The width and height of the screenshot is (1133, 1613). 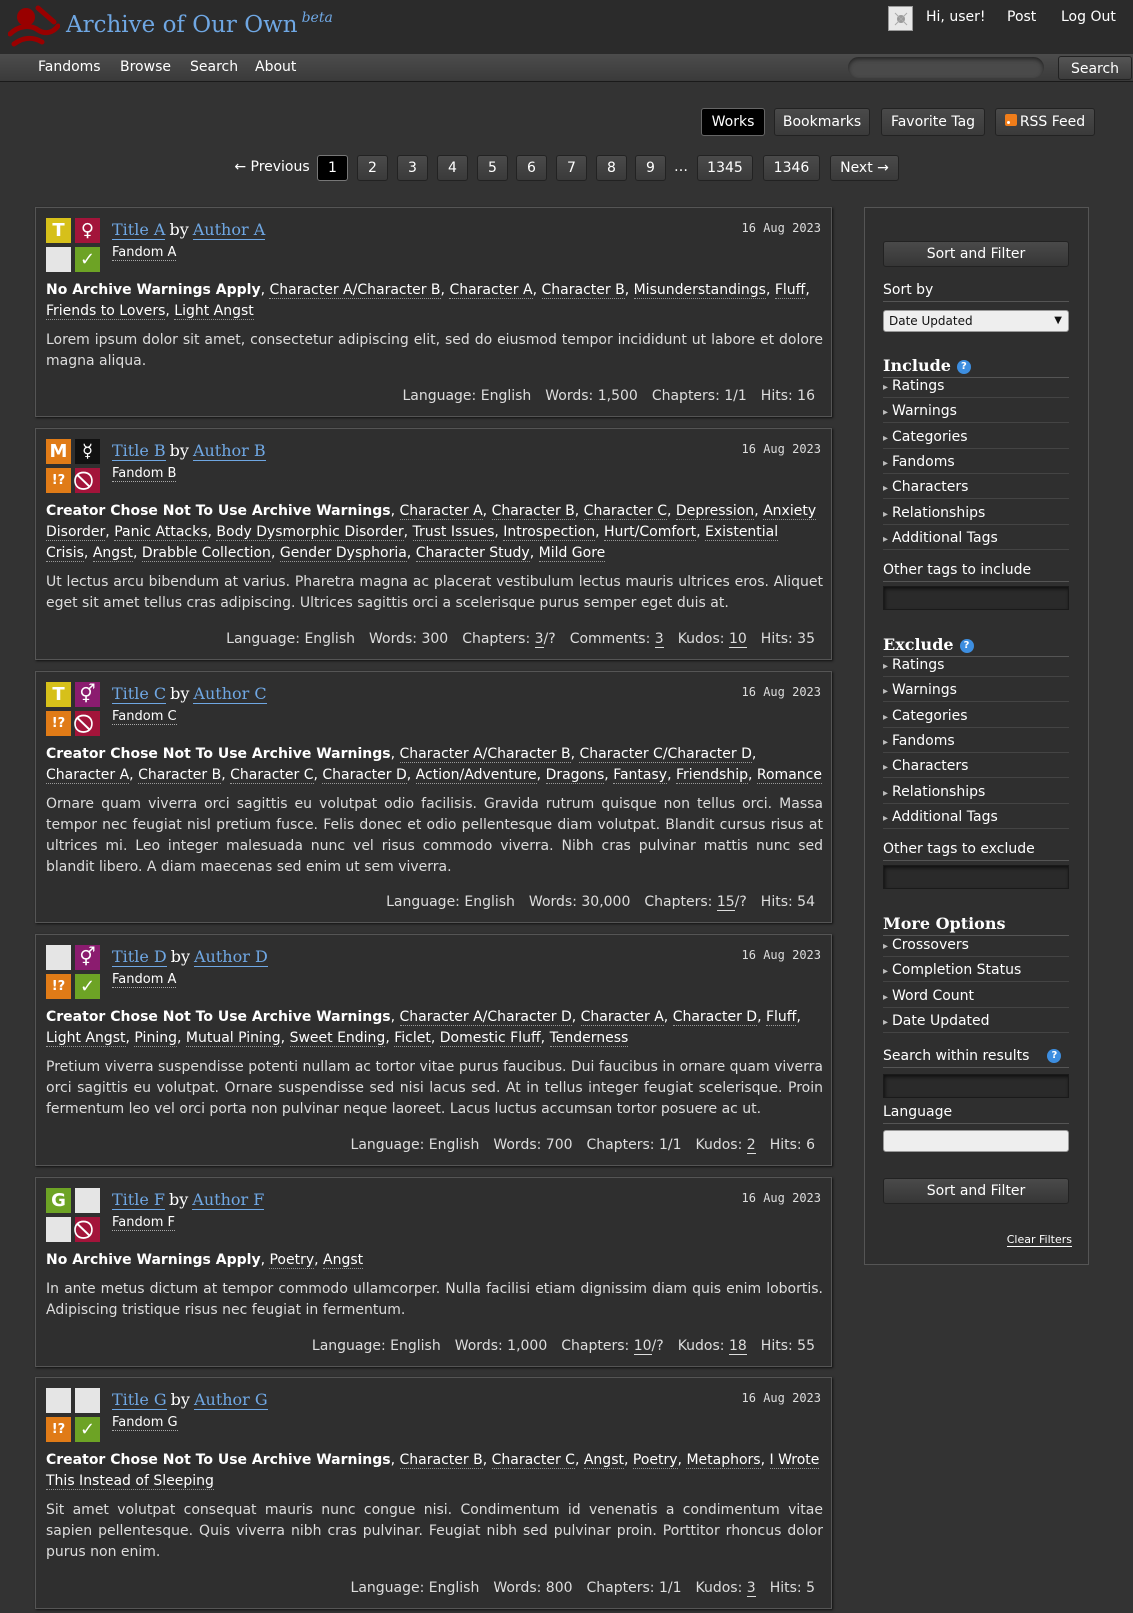 What do you see at coordinates (476, 775) in the screenshot?
I see `freeform-tag: Action/Adventure` at bounding box center [476, 775].